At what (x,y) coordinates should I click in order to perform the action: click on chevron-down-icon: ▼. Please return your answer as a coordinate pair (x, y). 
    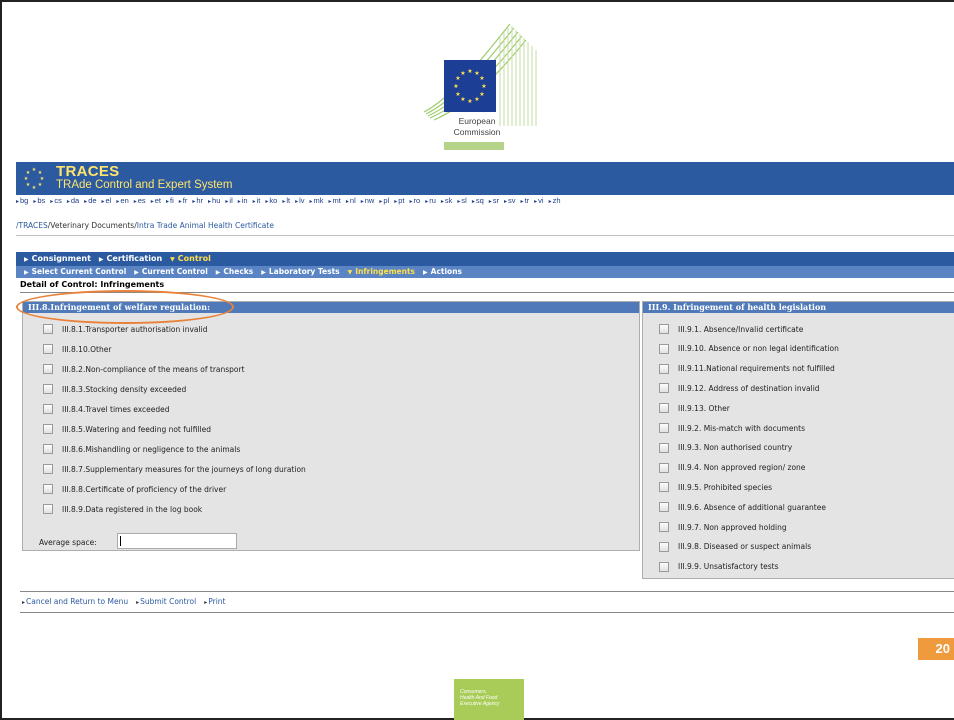
    Looking at the image, I should click on (350, 272).